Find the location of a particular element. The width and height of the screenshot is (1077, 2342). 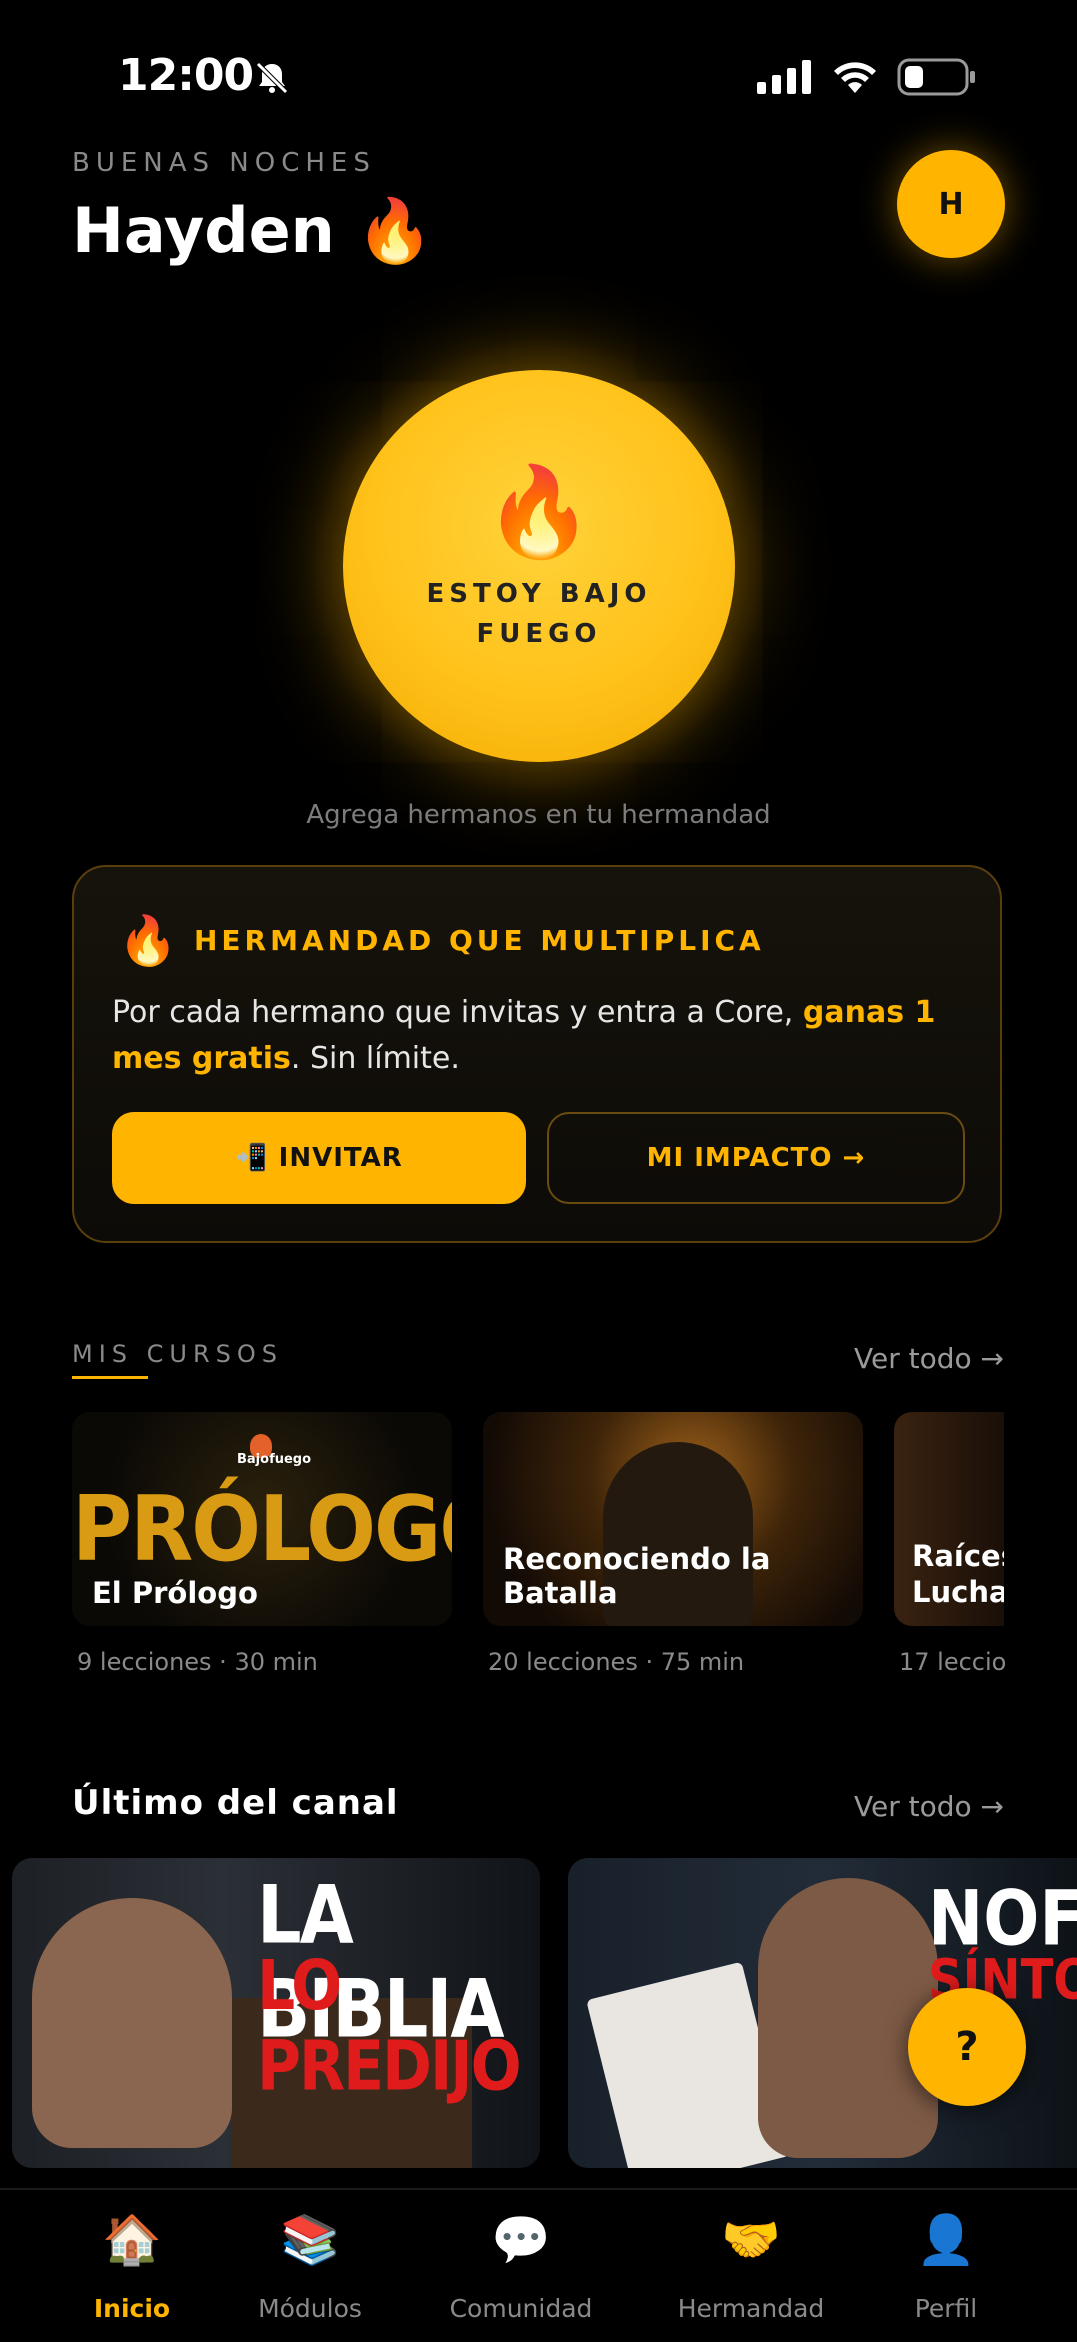

my-impact-button: MI IMPACTO → is located at coordinates (756, 1158).